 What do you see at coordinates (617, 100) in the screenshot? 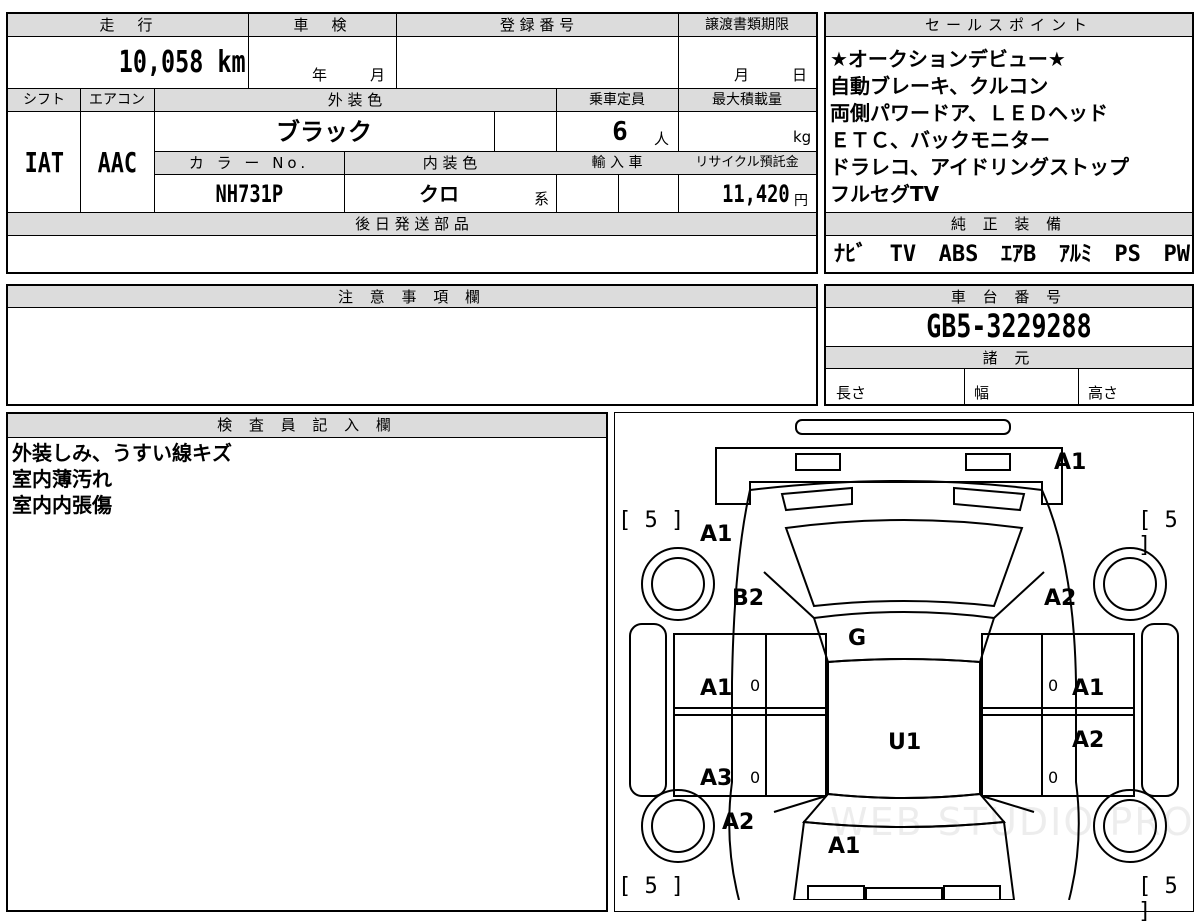
I see `capacity-header: 乗車定員` at bounding box center [617, 100].